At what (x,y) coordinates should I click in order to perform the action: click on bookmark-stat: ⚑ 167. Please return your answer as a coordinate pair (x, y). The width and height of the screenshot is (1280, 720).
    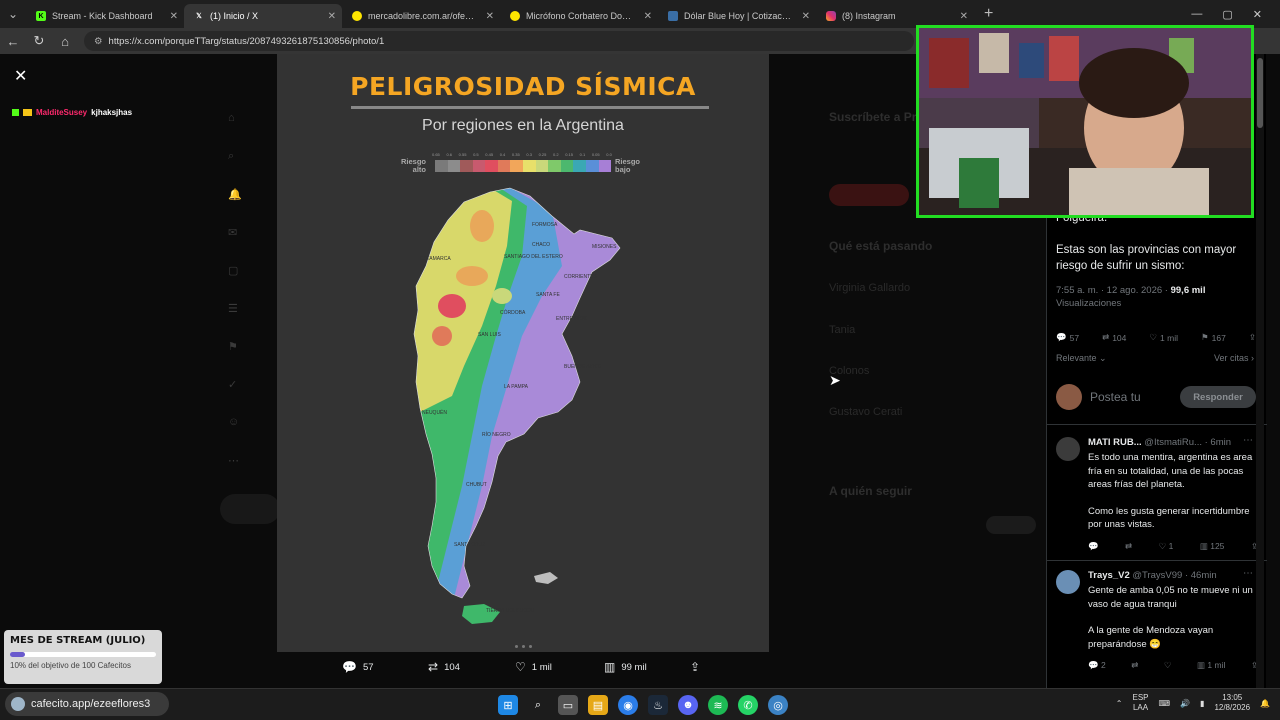
    Looking at the image, I should click on (1213, 337).